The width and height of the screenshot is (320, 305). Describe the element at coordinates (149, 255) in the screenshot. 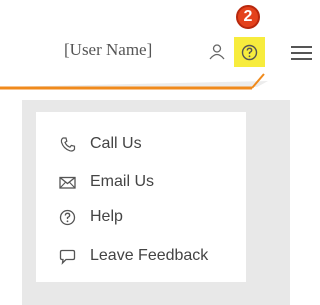

I see `menu-item-label: Leave Feedback` at that location.